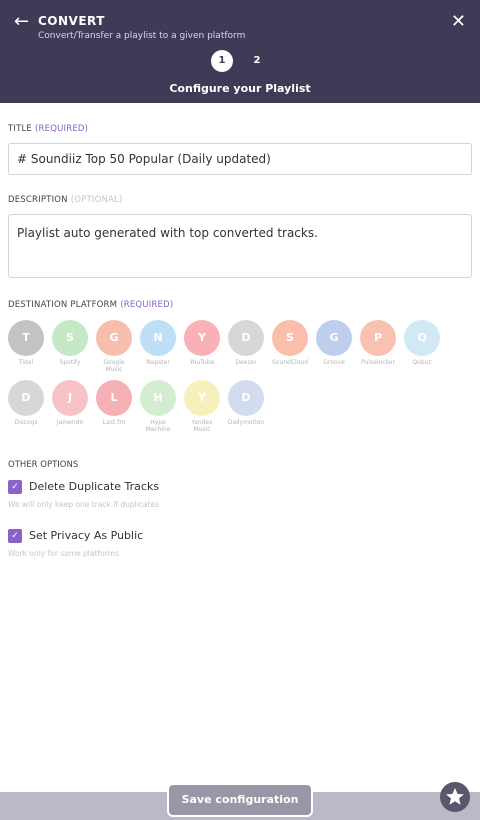 Image resolution: width=480 pixels, height=820 pixels. I want to click on step-title: Configure your Playlist, so click(240, 88).